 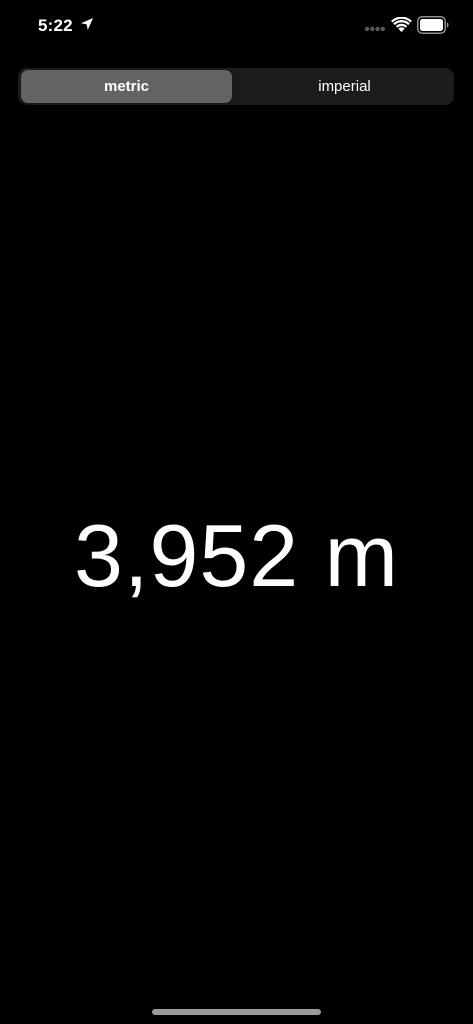 What do you see at coordinates (126, 86) in the screenshot?
I see `segment-metric: metric` at bounding box center [126, 86].